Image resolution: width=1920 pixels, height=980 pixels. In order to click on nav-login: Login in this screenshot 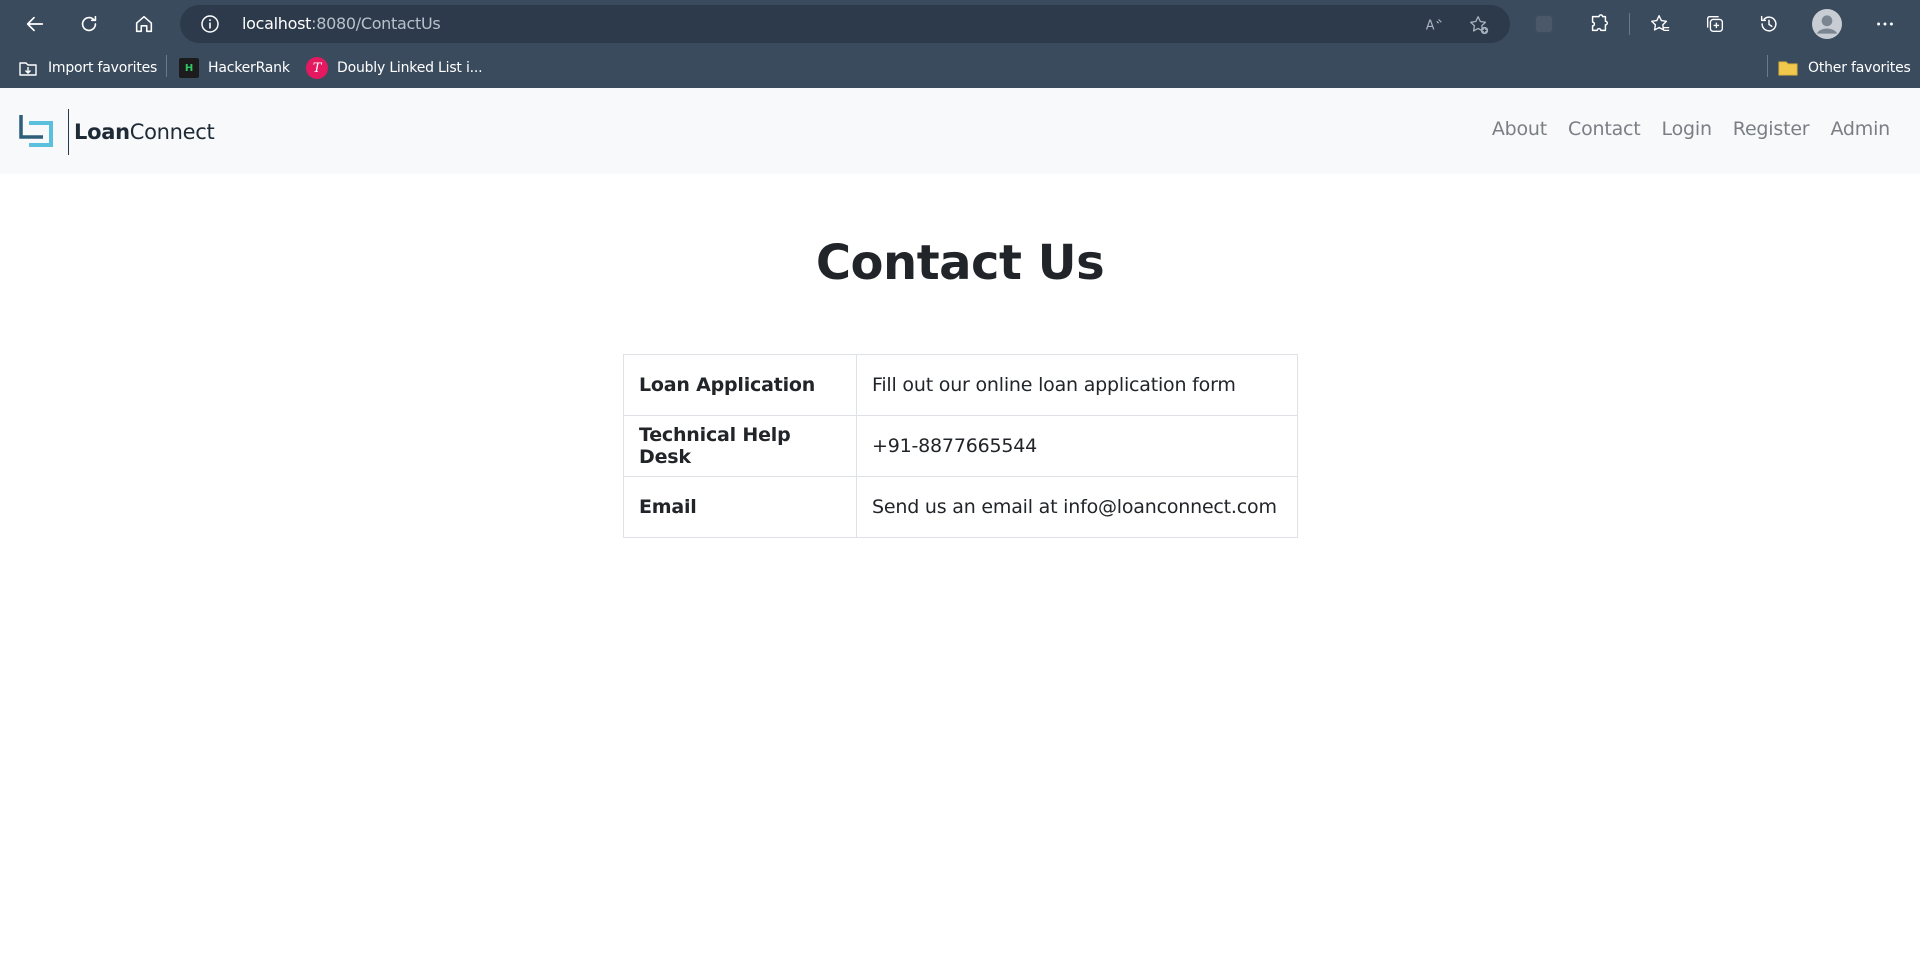, I will do `click(1687, 129)`.